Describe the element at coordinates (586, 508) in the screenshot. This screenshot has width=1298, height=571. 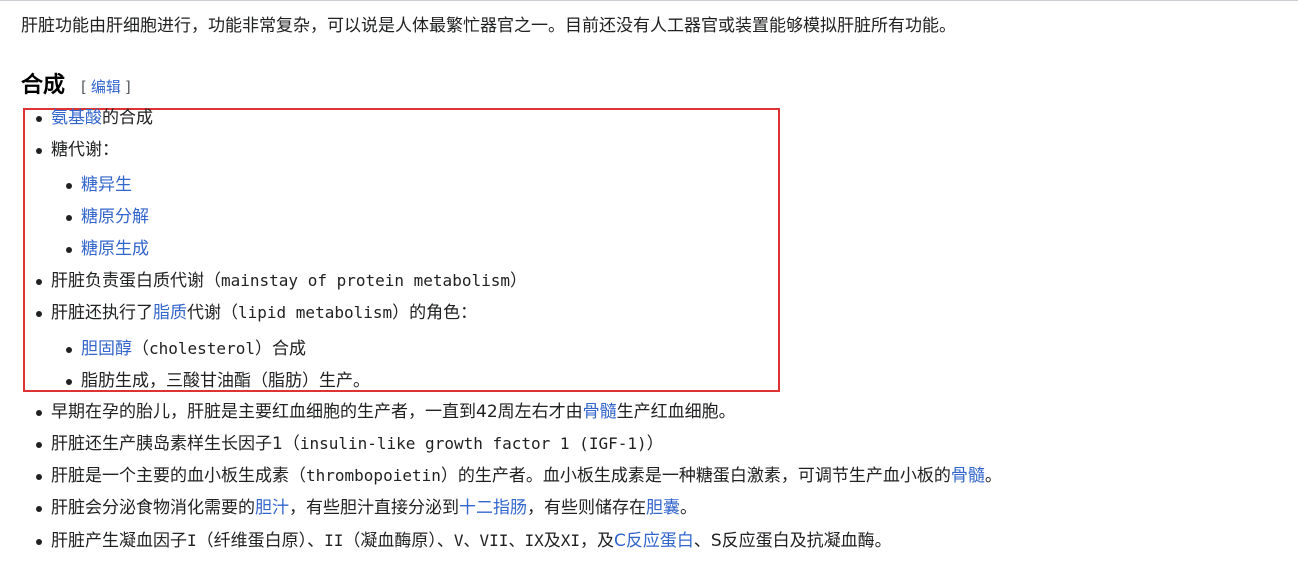
I see `list-item-text: ，有些则储存在` at that location.